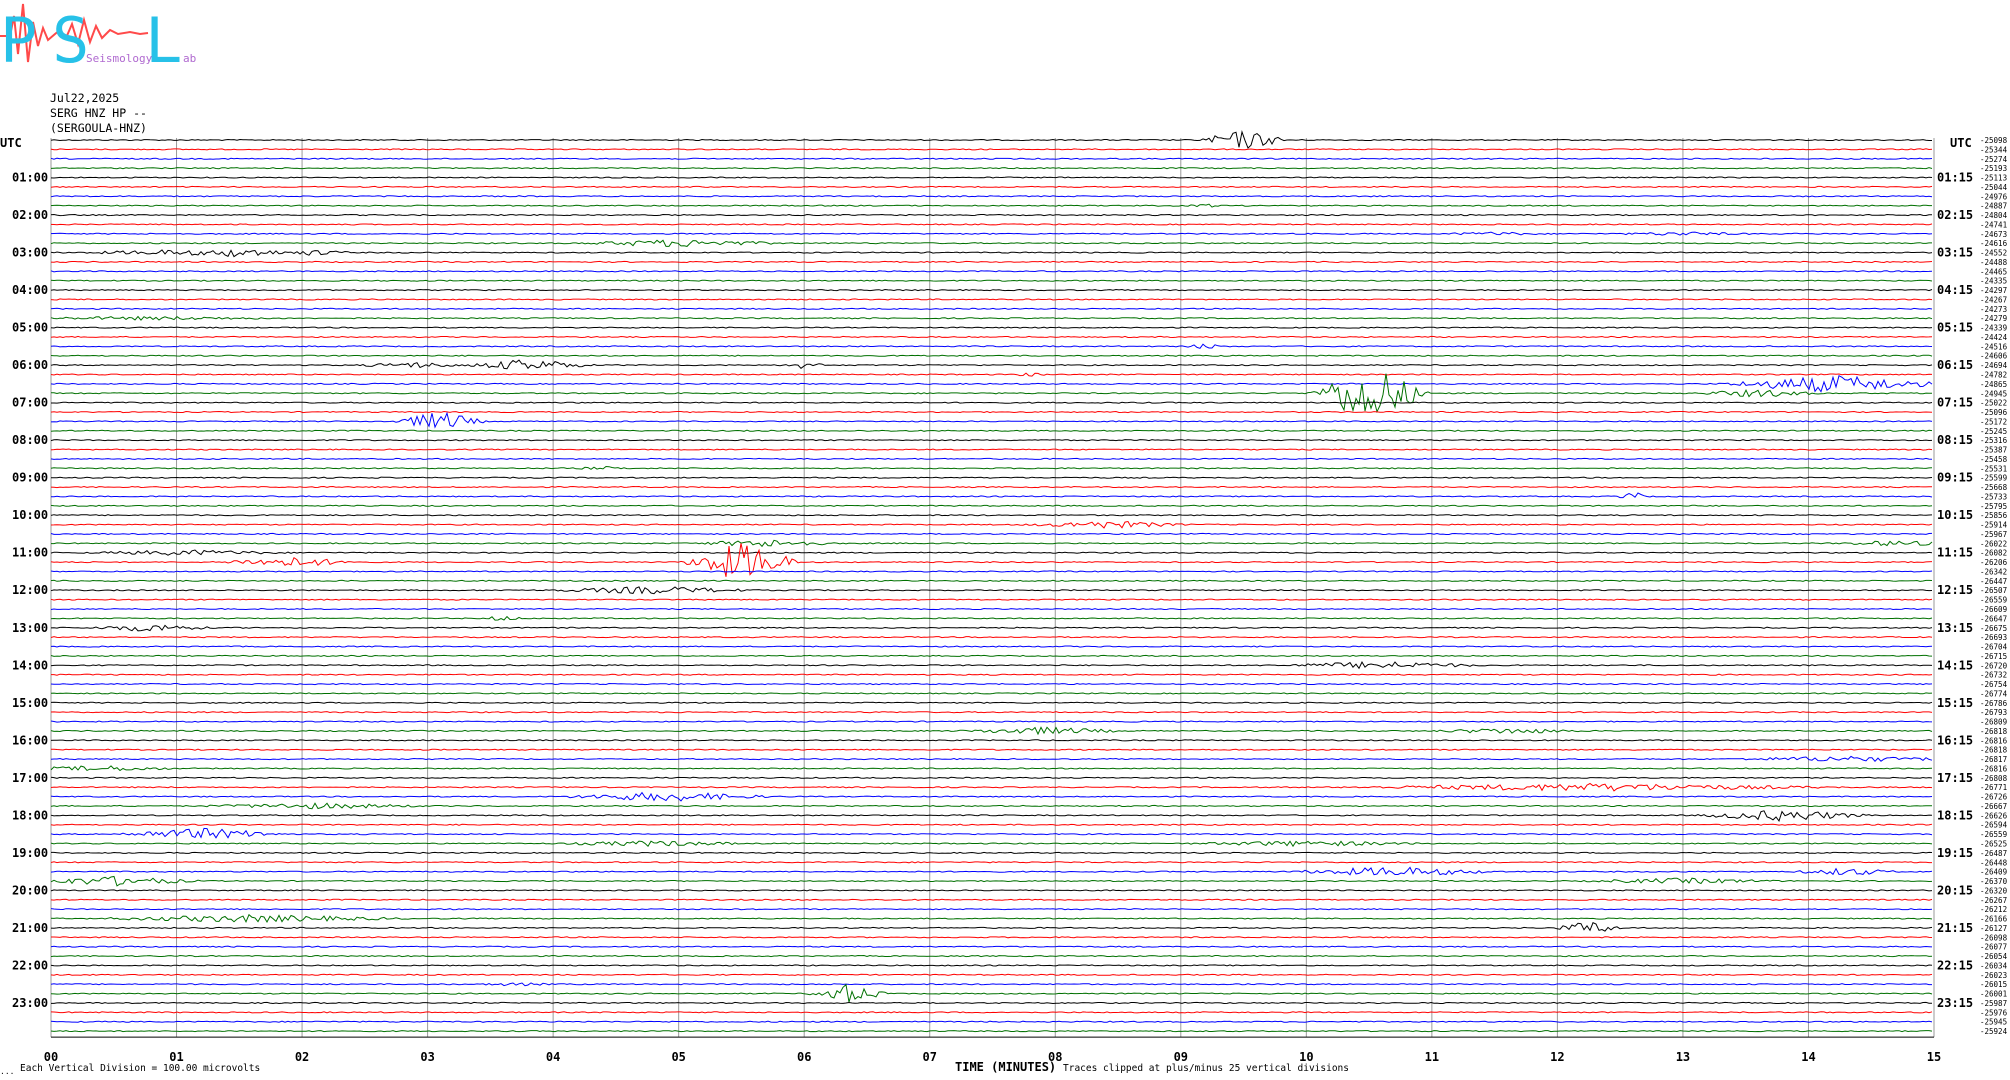  What do you see at coordinates (30, 628) in the screenshot?
I see `left-hour-label: 13:00` at bounding box center [30, 628].